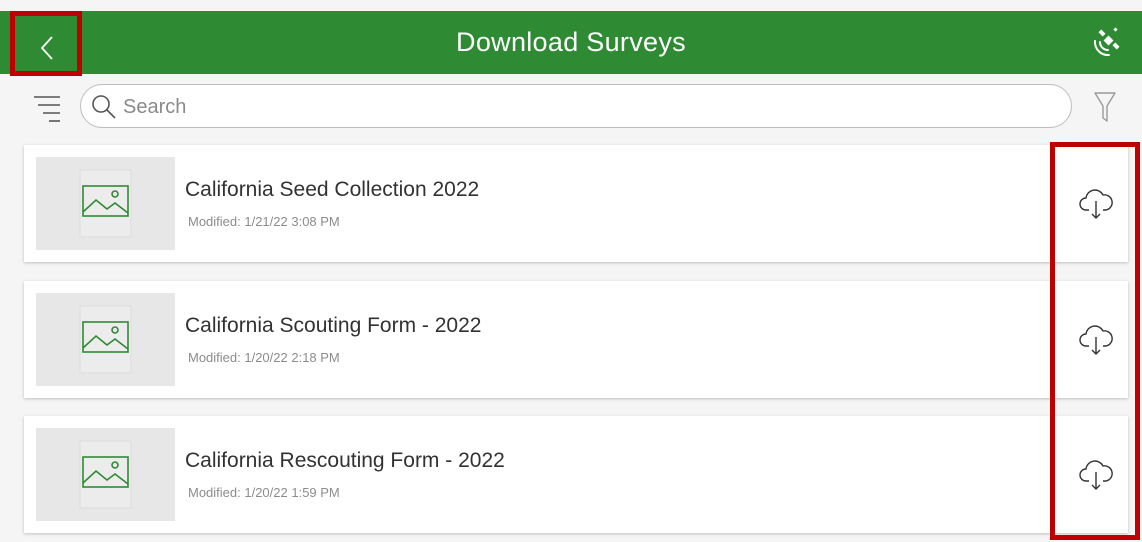 The width and height of the screenshot is (1142, 542). I want to click on survey-modified-date: Modified: 1/20/22 1:59 PM, so click(264, 492).